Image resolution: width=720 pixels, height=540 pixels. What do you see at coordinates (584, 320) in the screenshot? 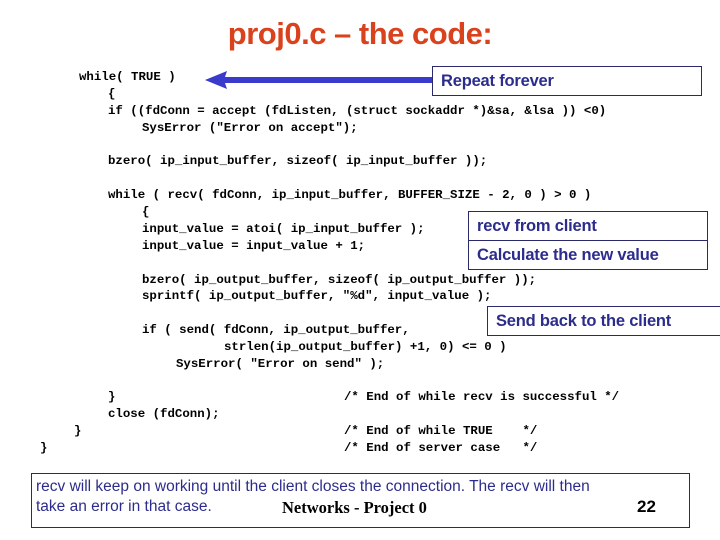
I see `callout-label: Send back to the client` at bounding box center [584, 320].